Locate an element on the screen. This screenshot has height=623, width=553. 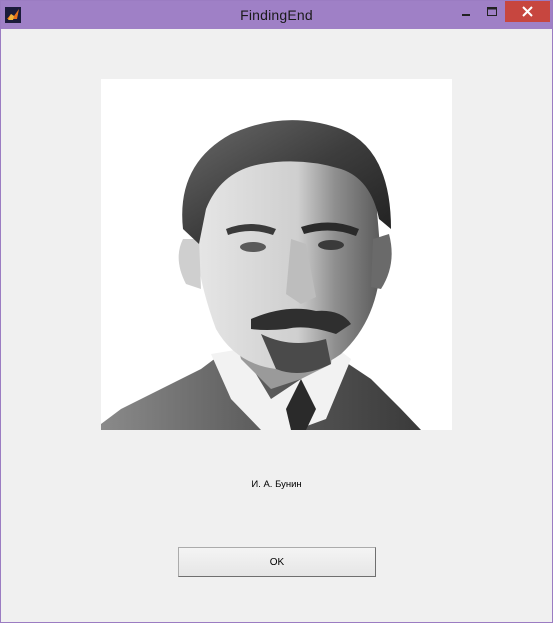
maximize-icon is located at coordinates (492, 11).